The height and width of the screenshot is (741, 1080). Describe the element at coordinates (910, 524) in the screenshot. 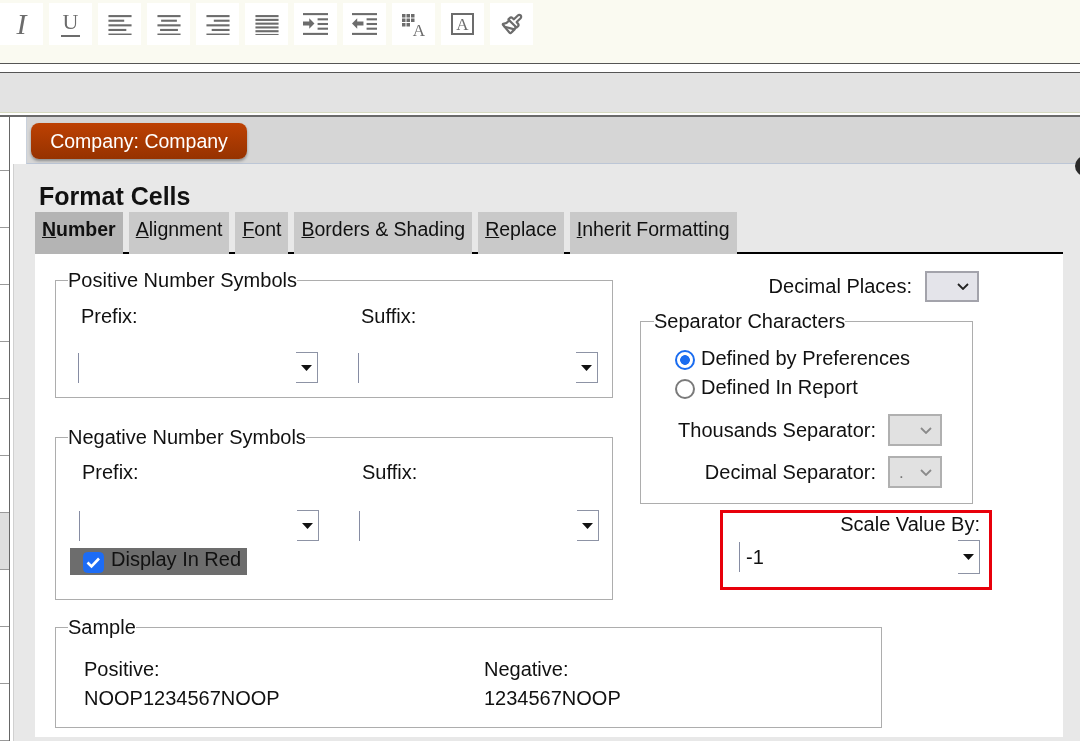

I see `field-label: Scale Value By:` at that location.